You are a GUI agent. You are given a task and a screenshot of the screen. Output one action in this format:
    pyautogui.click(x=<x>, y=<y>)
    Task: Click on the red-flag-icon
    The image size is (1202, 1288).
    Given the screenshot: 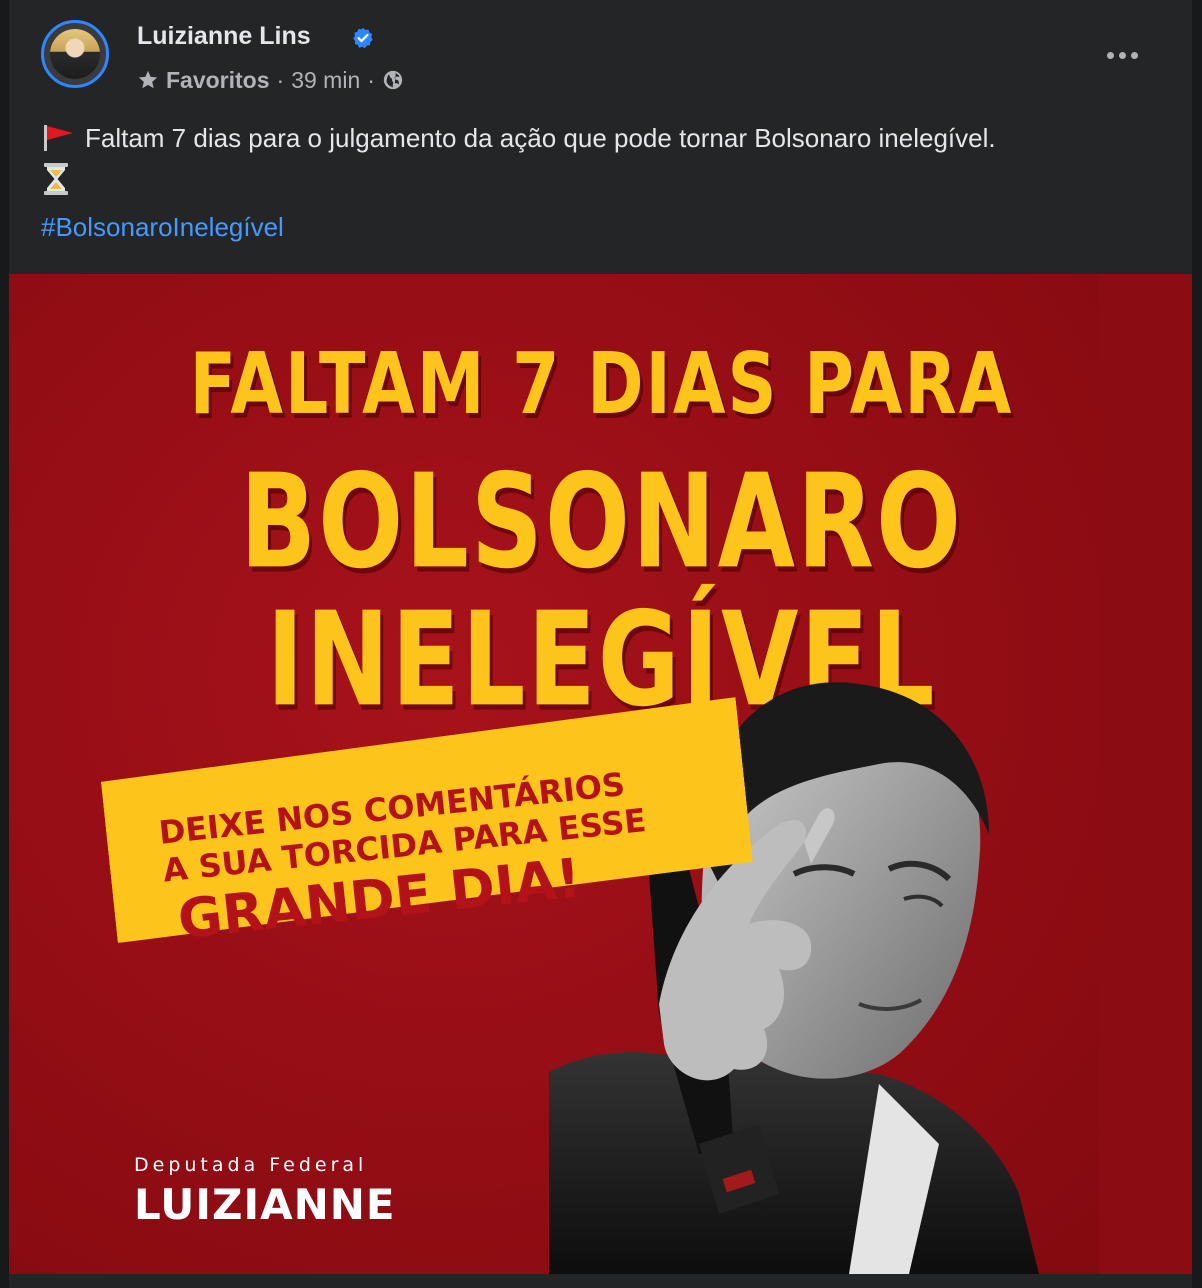 What is the action you would take?
    pyautogui.click(x=58, y=138)
    